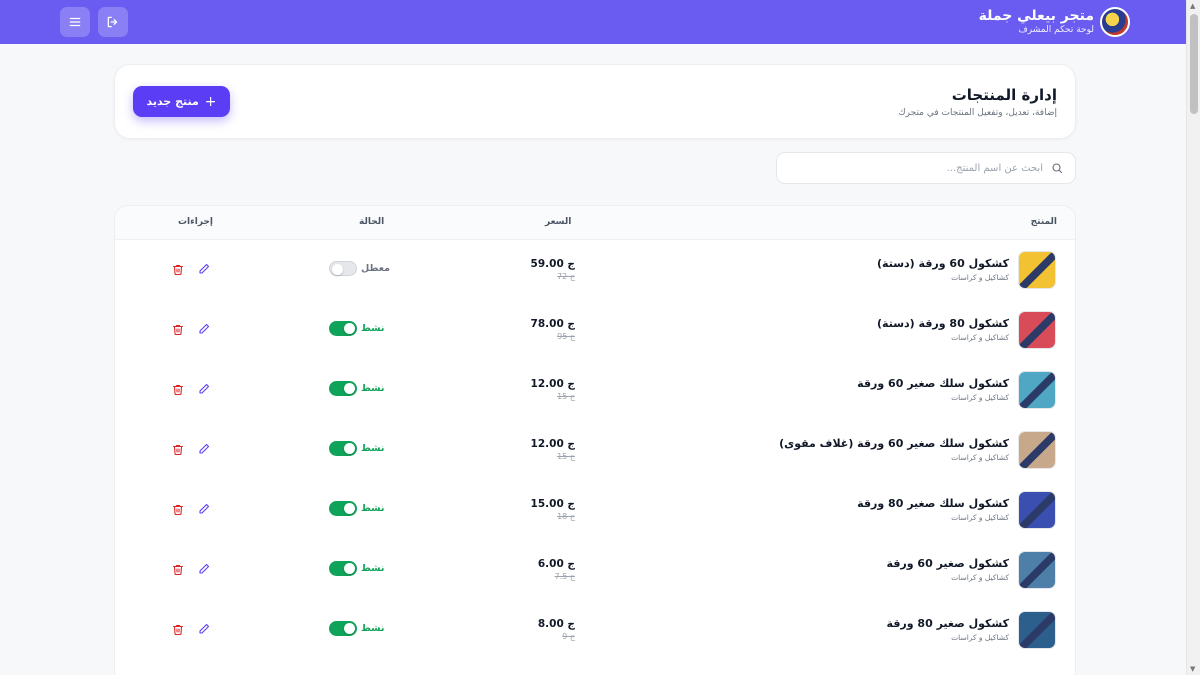 The height and width of the screenshot is (675, 1200). I want to click on new-product-label: منتج جديد, so click(172, 101).